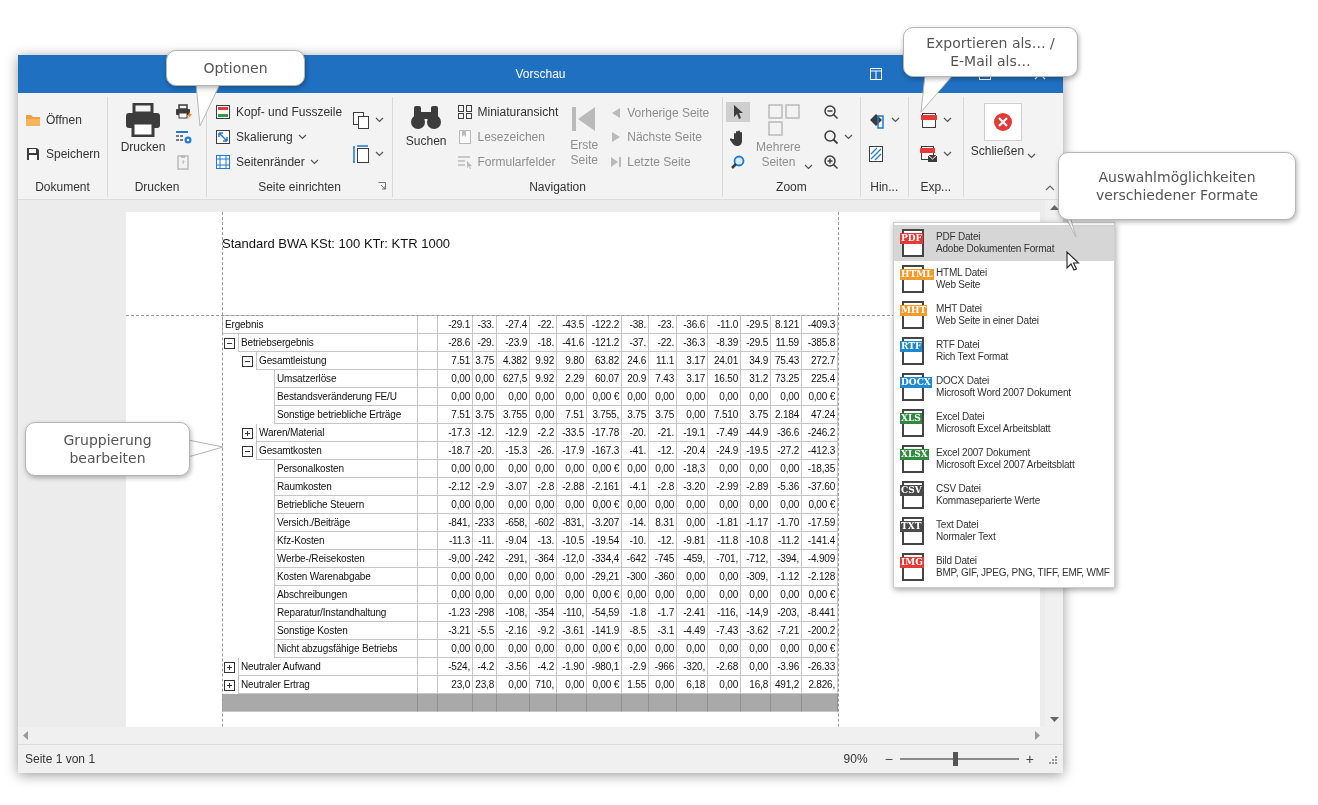 The width and height of the screenshot is (1318, 805). What do you see at coordinates (513, 433) in the screenshot?
I see `table-cell: -12.9` at bounding box center [513, 433].